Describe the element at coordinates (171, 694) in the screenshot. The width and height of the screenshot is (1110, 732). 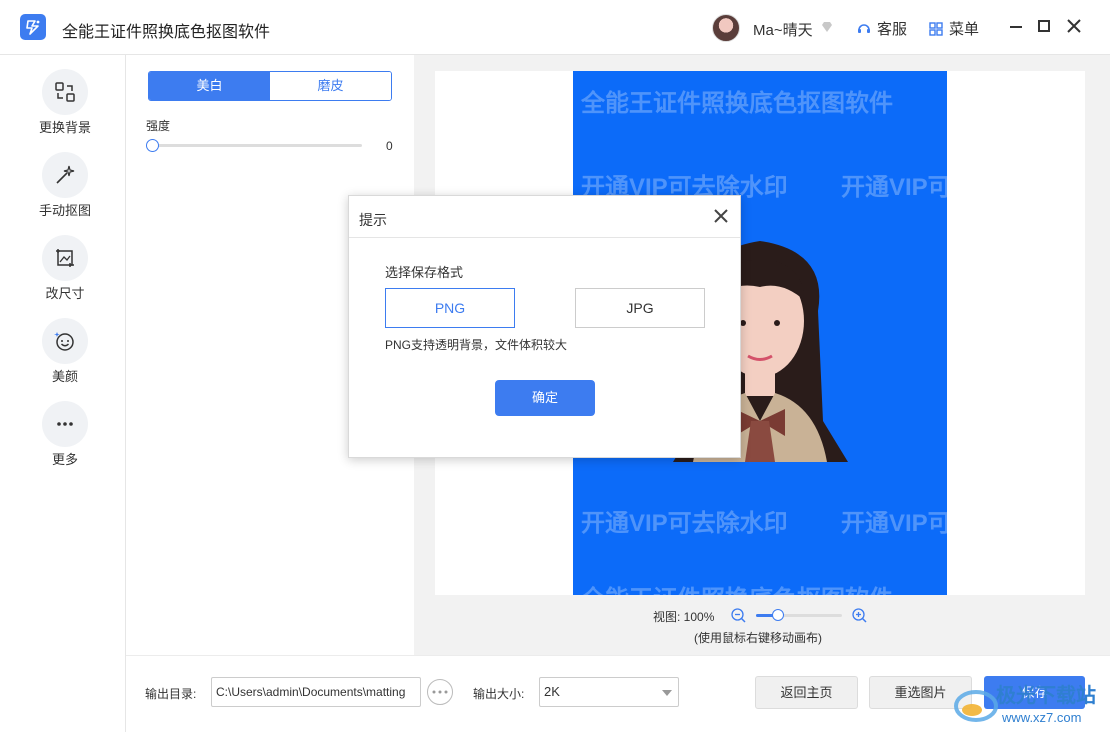
I see `output-dir-label: 输出目录:` at that location.